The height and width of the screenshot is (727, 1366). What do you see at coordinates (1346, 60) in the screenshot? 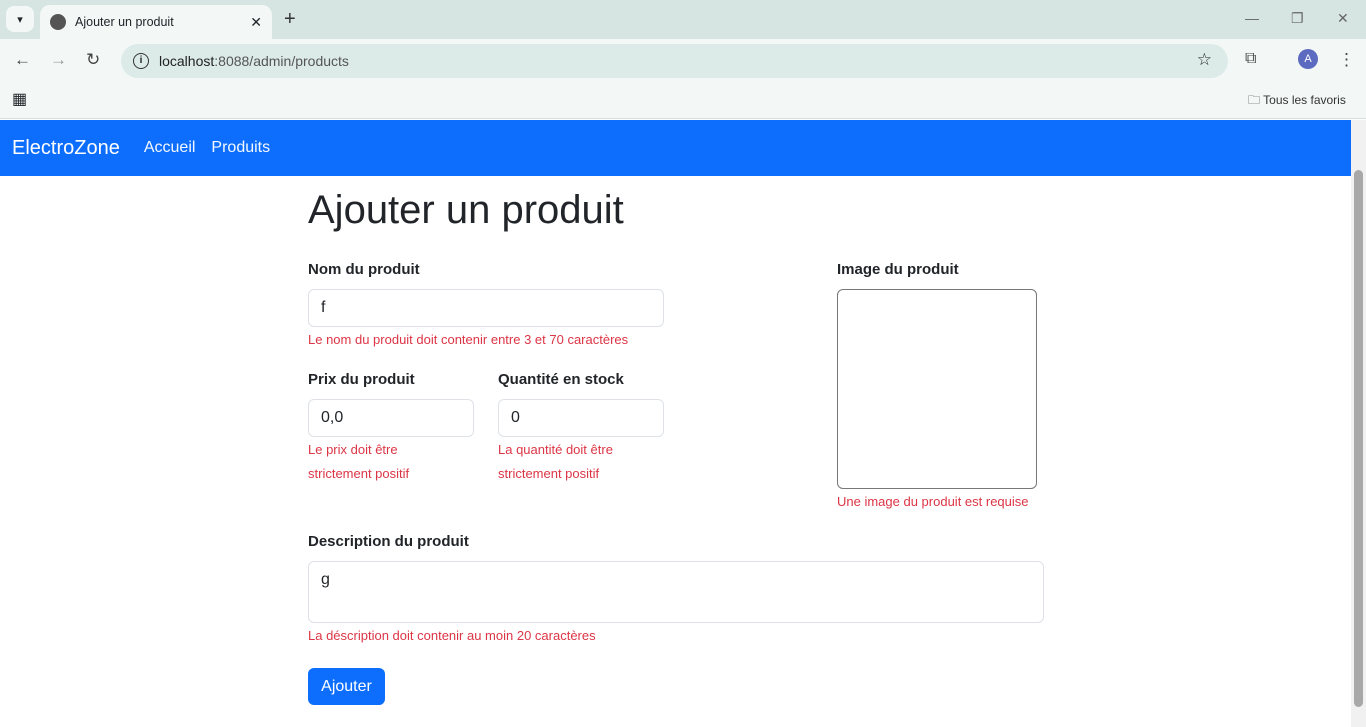
I see `menu-icon: ⋮` at bounding box center [1346, 60].